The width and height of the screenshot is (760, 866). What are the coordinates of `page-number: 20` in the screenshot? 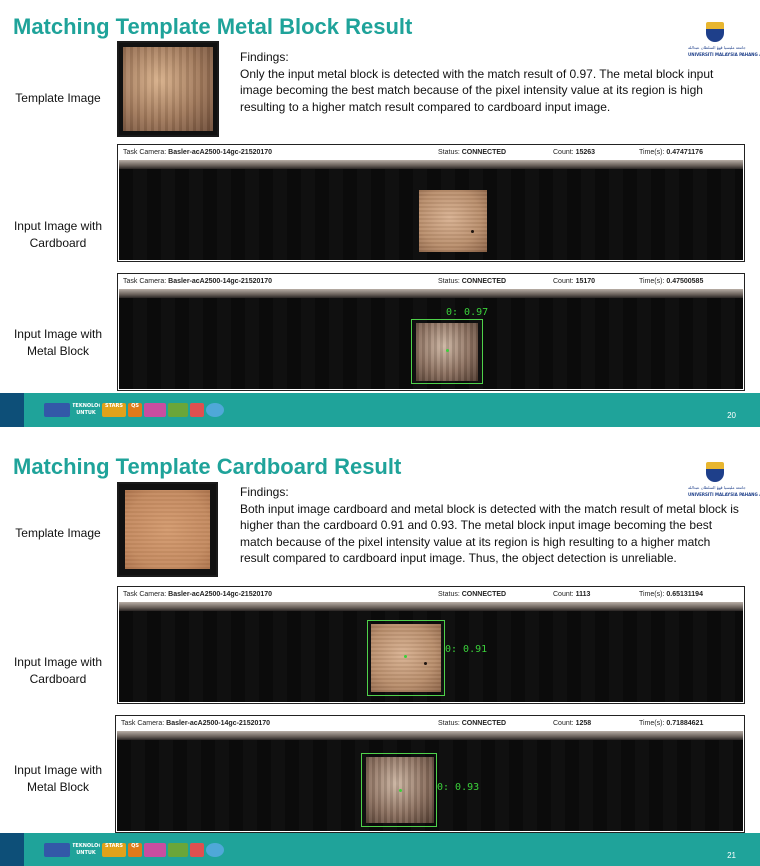 It's located at (731, 415).